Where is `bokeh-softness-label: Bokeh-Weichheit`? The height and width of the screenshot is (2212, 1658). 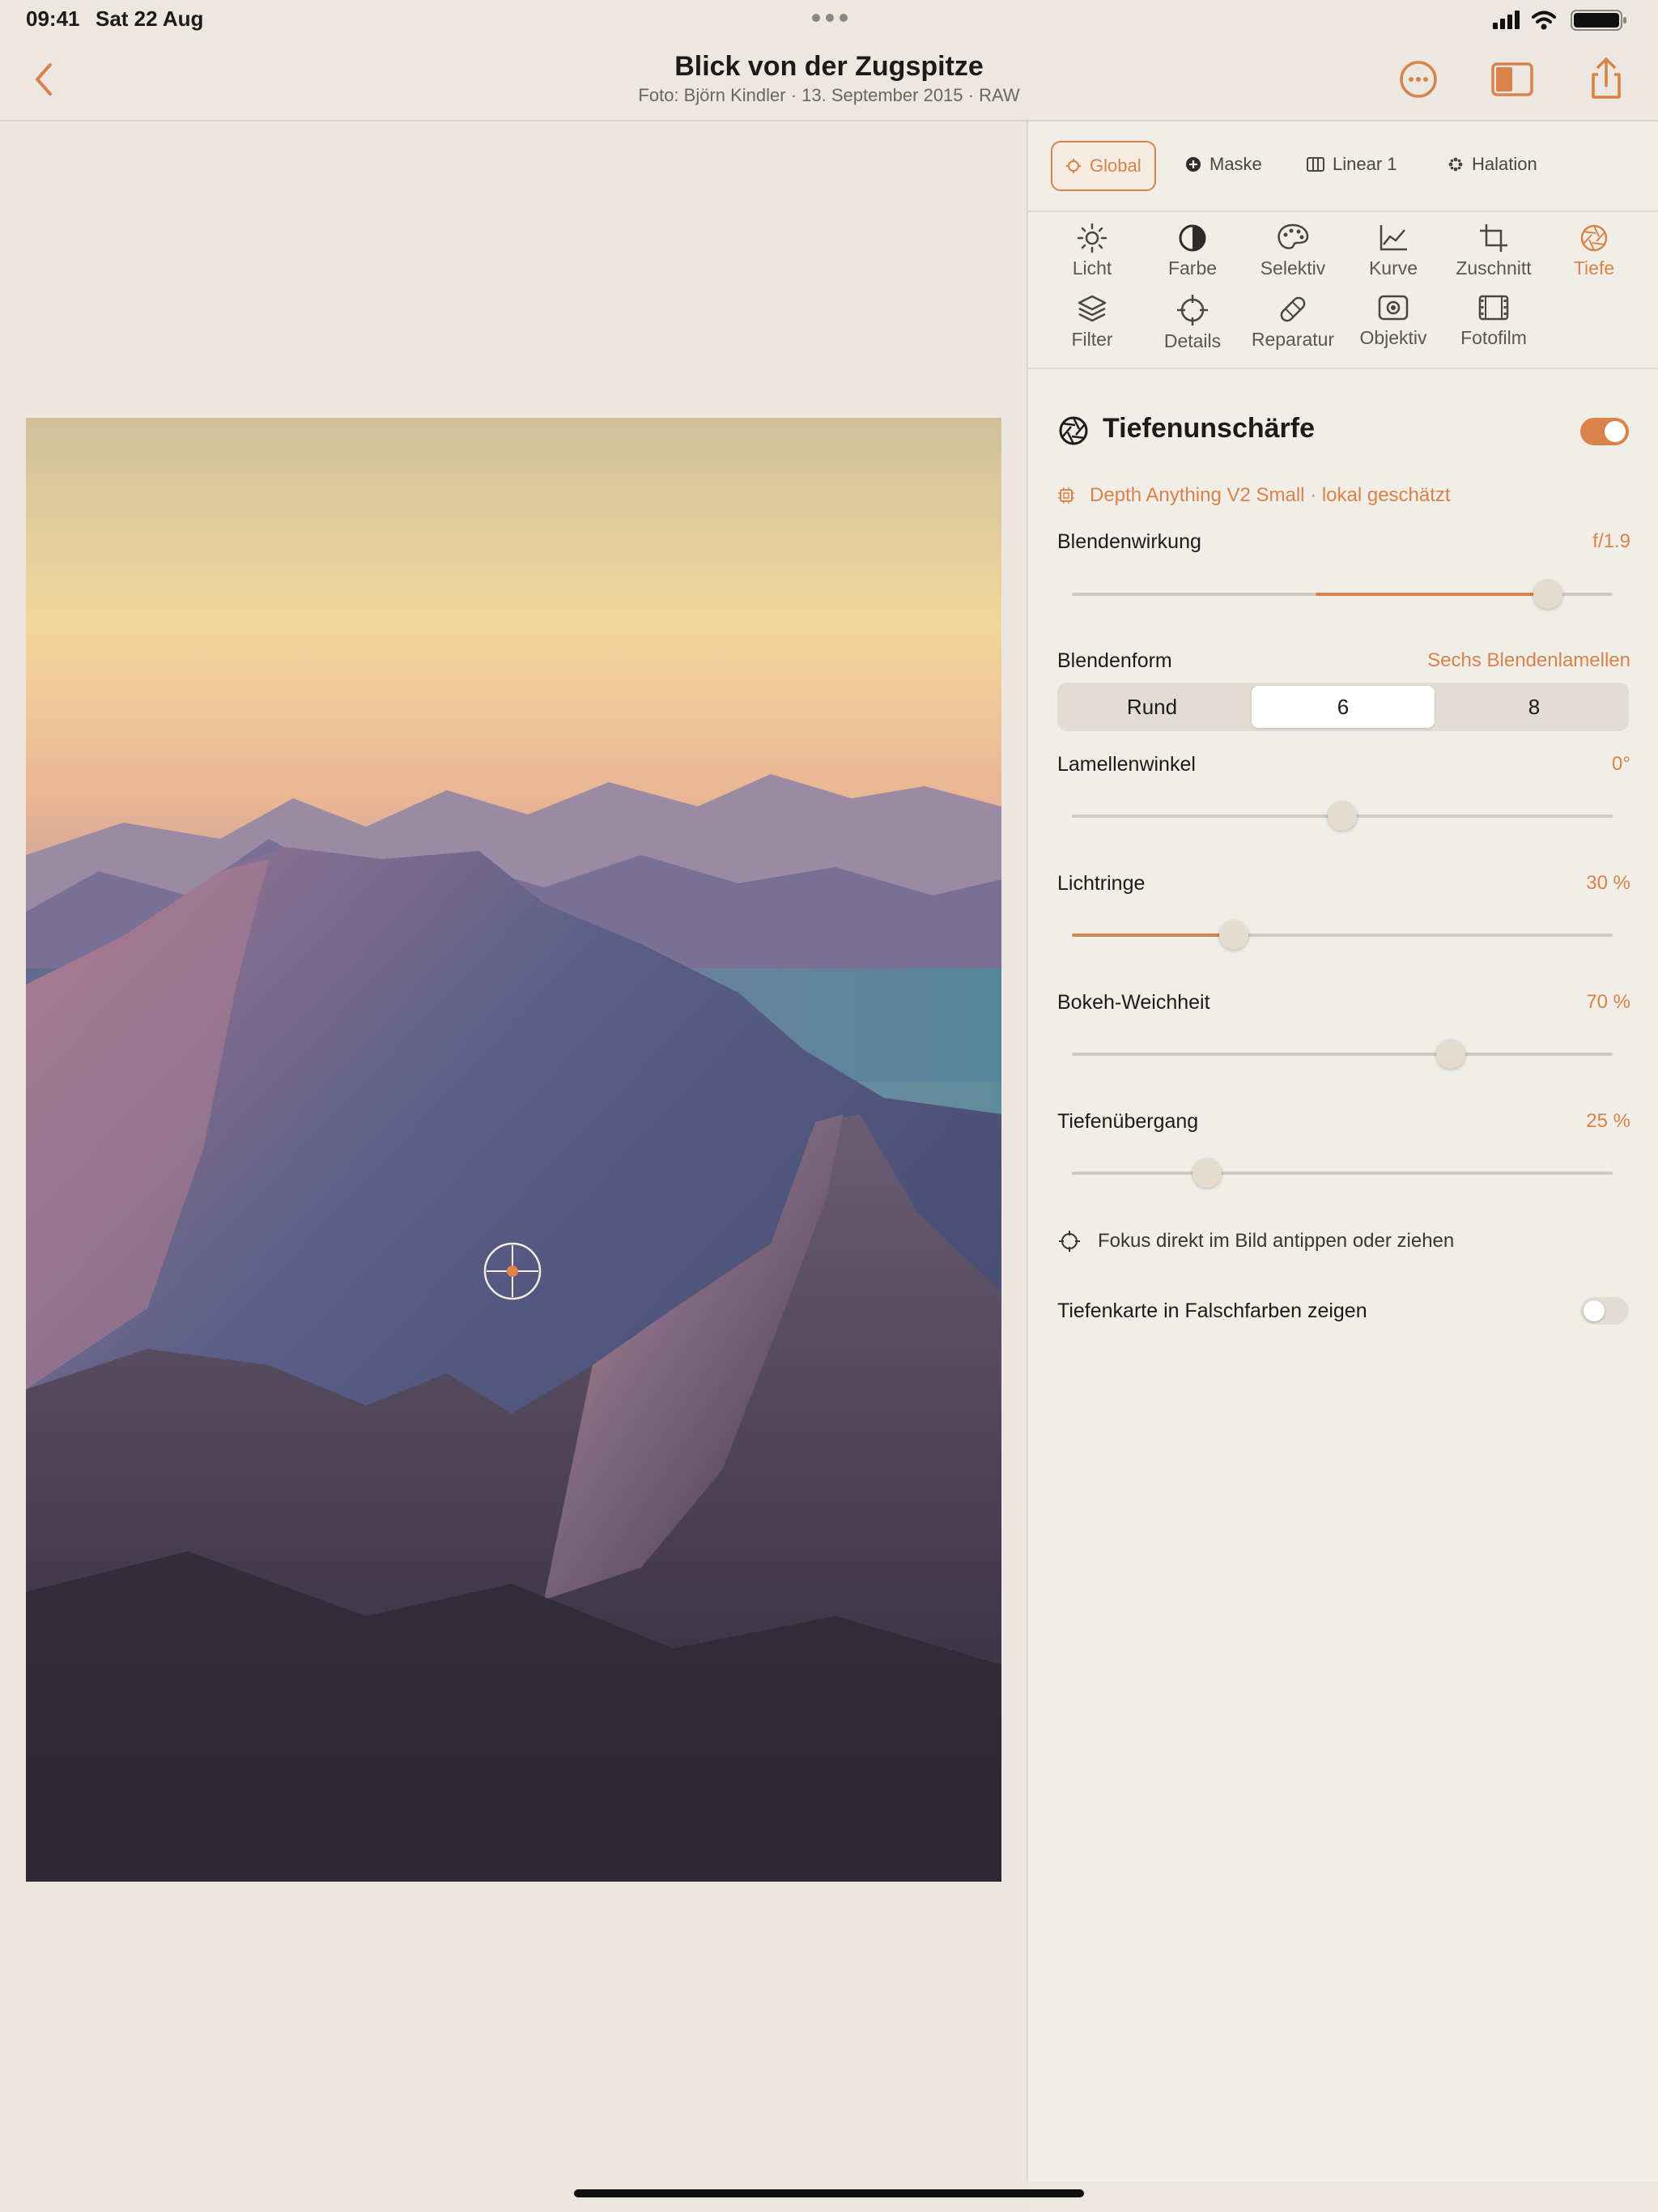 bokeh-softness-label: Bokeh-Weichheit is located at coordinates (1133, 1003).